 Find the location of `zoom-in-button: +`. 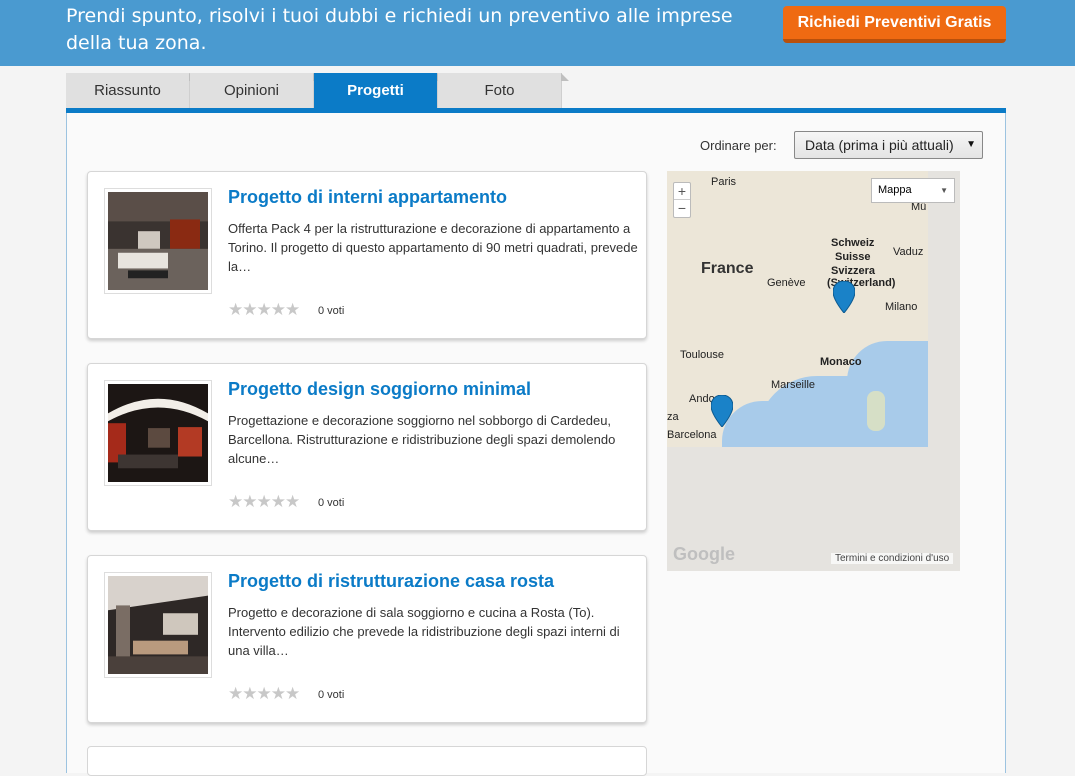

zoom-in-button: + is located at coordinates (682, 191).